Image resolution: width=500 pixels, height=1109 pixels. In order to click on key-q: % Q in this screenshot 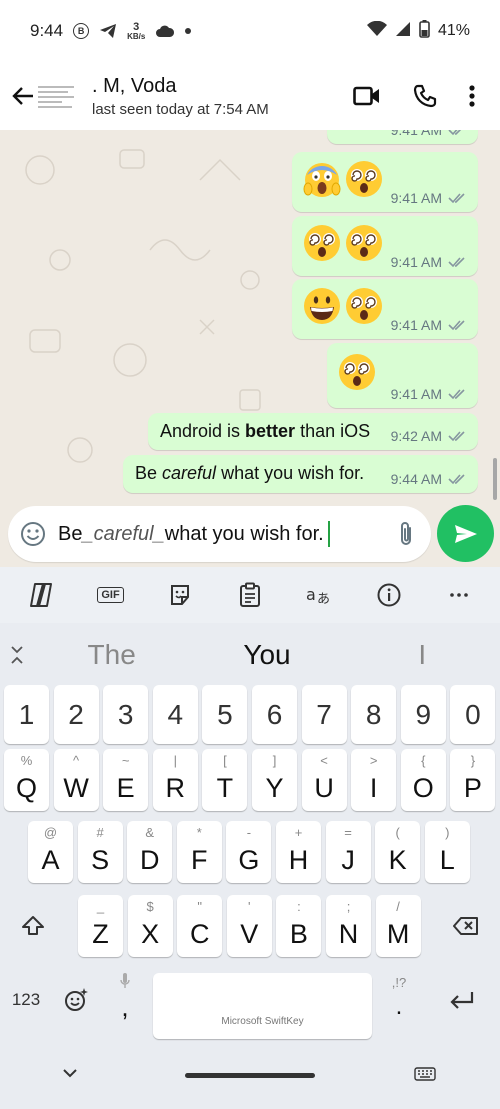, I will do `click(26, 780)`.